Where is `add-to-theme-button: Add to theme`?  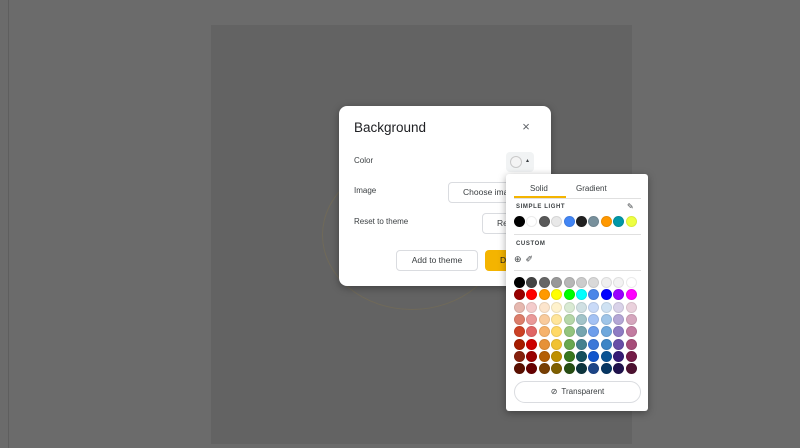
add-to-theme-button: Add to theme is located at coordinates (437, 260).